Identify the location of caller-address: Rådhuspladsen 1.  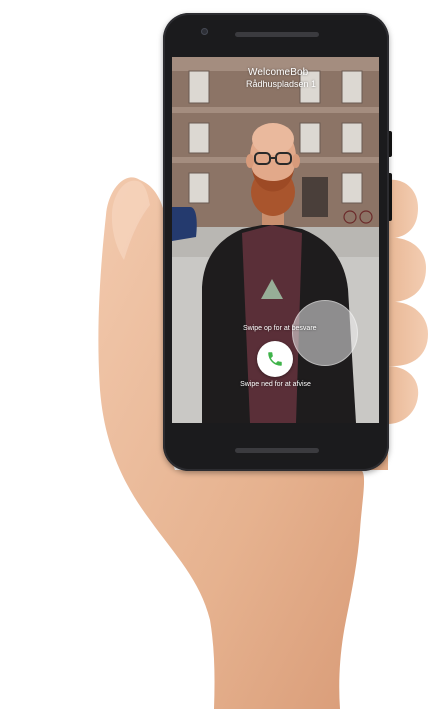
(281, 84).